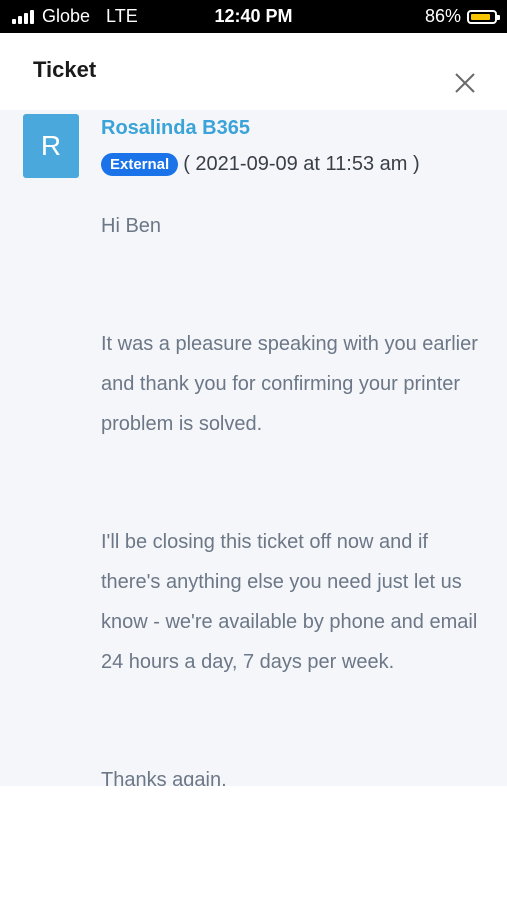 Image resolution: width=507 pixels, height=900 pixels. I want to click on bottom-area, so click(253, 843).